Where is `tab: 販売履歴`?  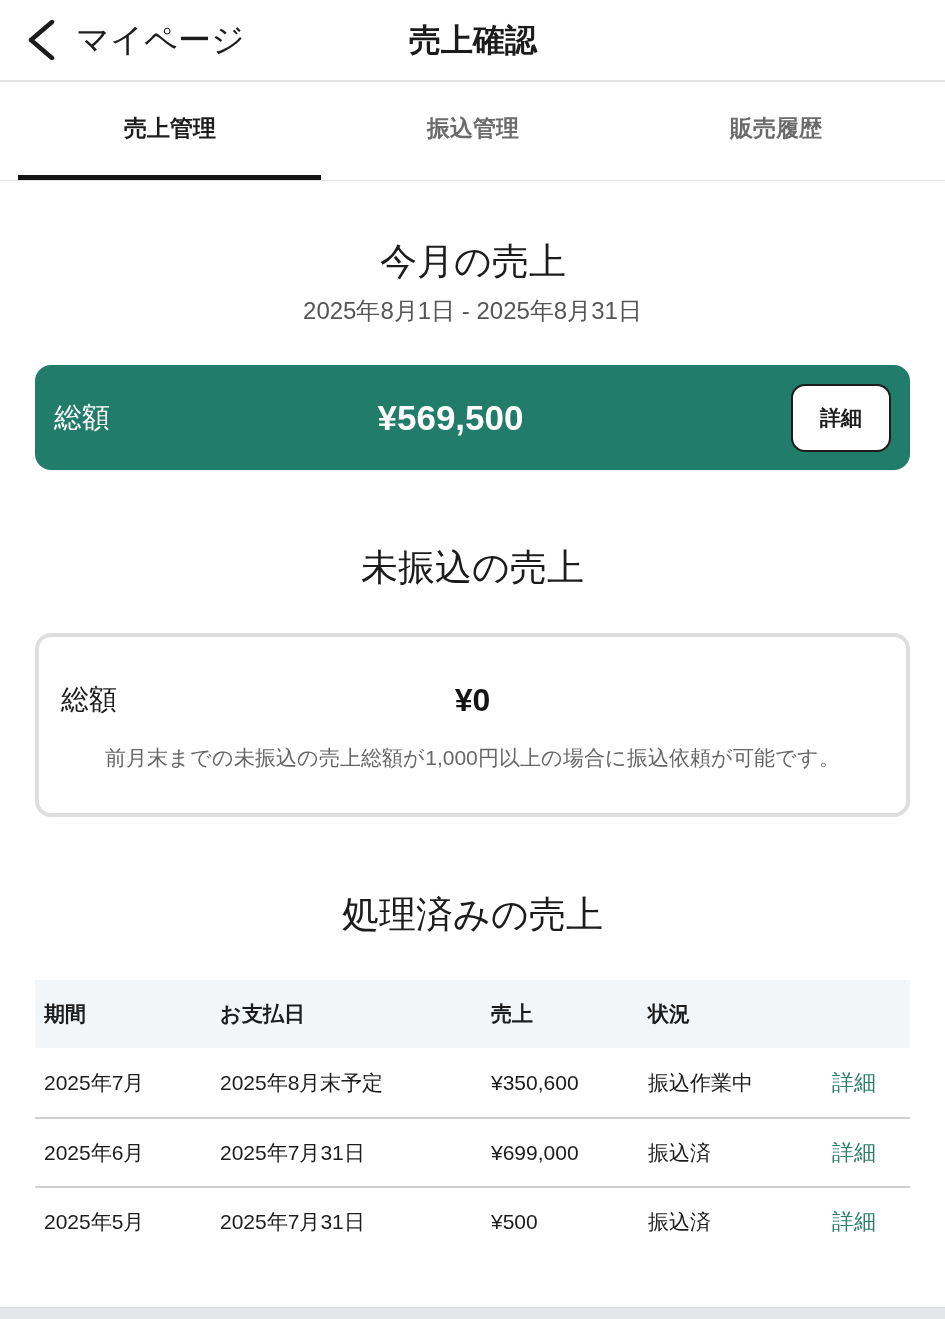 tab: 販売履歴 is located at coordinates (775, 131).